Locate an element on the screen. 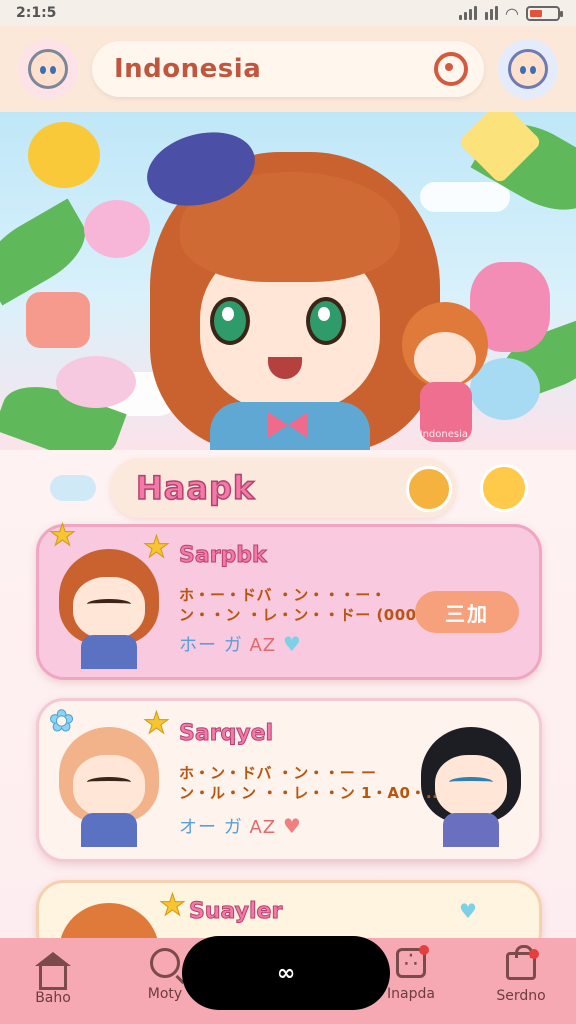  status-icons: ◠ is located at coordinates (510, 13).